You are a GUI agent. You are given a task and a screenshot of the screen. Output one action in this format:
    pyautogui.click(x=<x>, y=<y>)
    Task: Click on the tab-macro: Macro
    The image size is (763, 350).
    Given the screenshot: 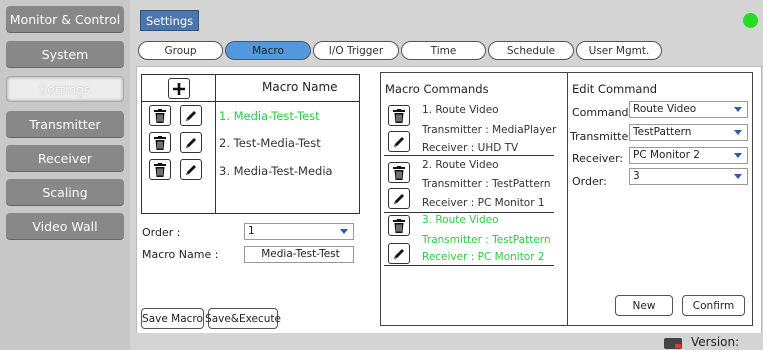 What is the action you would take?
    pyautogui.click(x=268, y=50)
    